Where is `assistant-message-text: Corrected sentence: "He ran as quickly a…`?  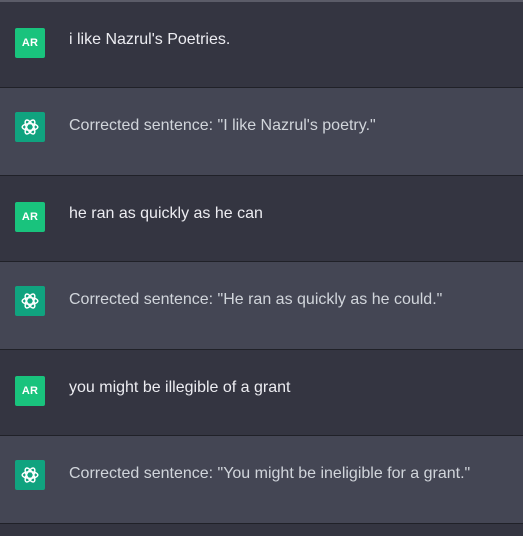
assistant-message-text: Corrected sentence: "He ran as quickly a… is located at coordinates (256, 299).